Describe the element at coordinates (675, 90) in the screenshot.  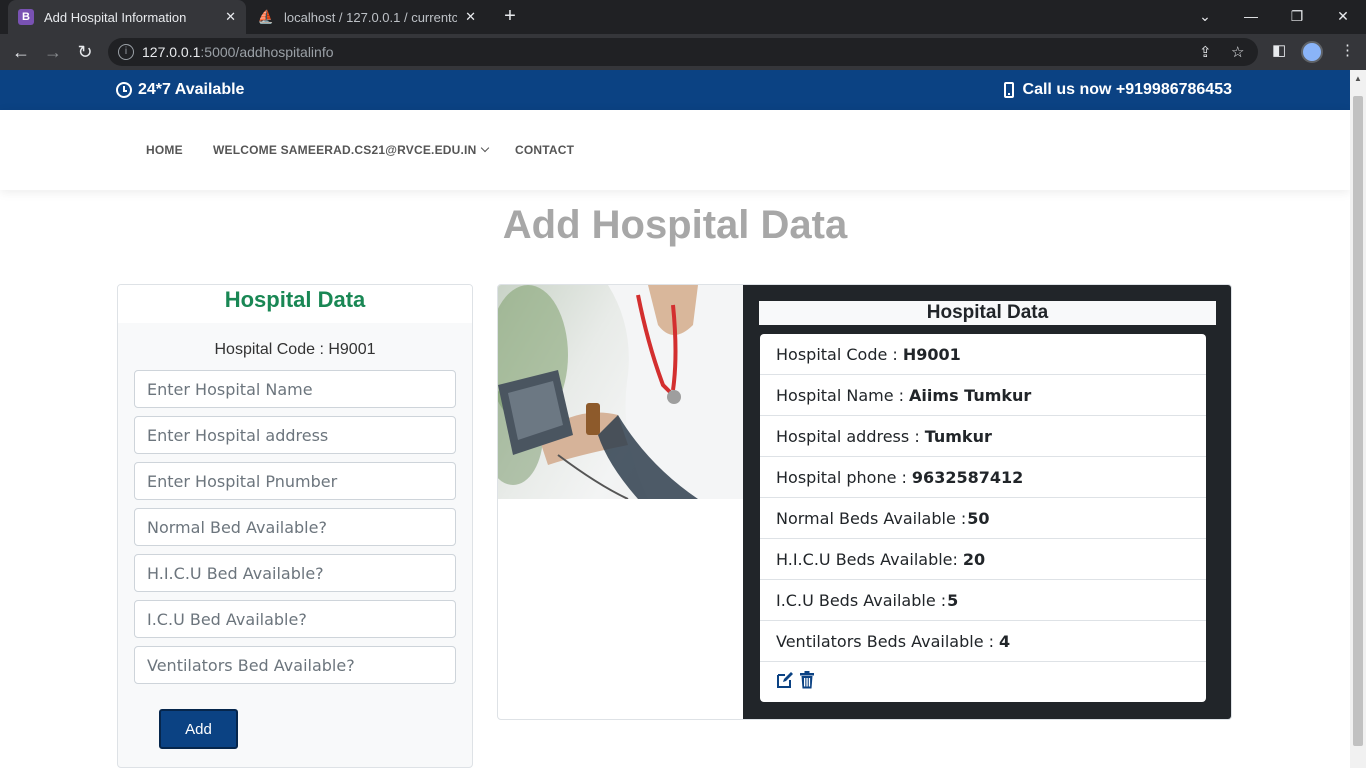
I see `top-info-bar: 24*7 Available Call us now +919986786453` at that location.